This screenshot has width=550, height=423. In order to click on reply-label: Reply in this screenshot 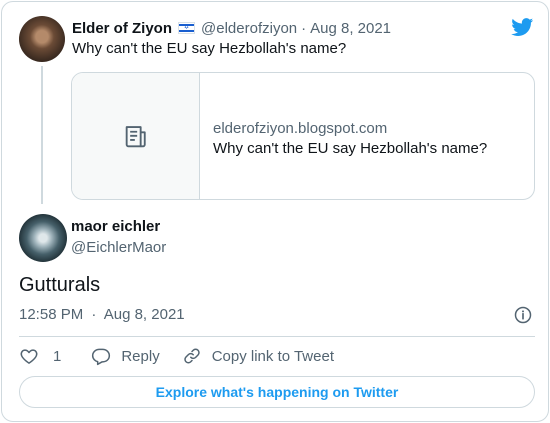, I will do `click(140, 356)`.